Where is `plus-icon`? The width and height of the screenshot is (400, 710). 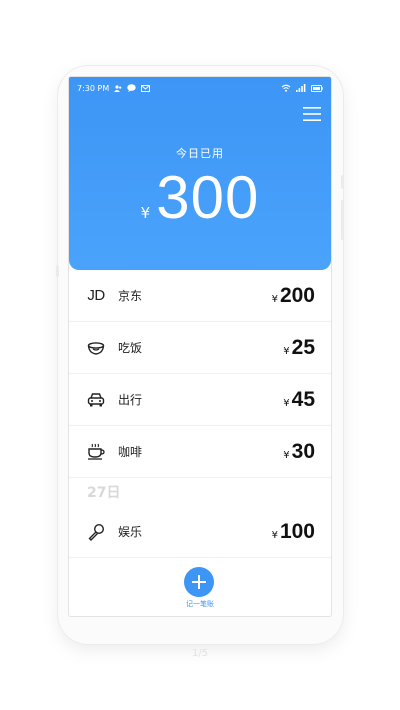
plus-icon is located at coordinates (199, 582).